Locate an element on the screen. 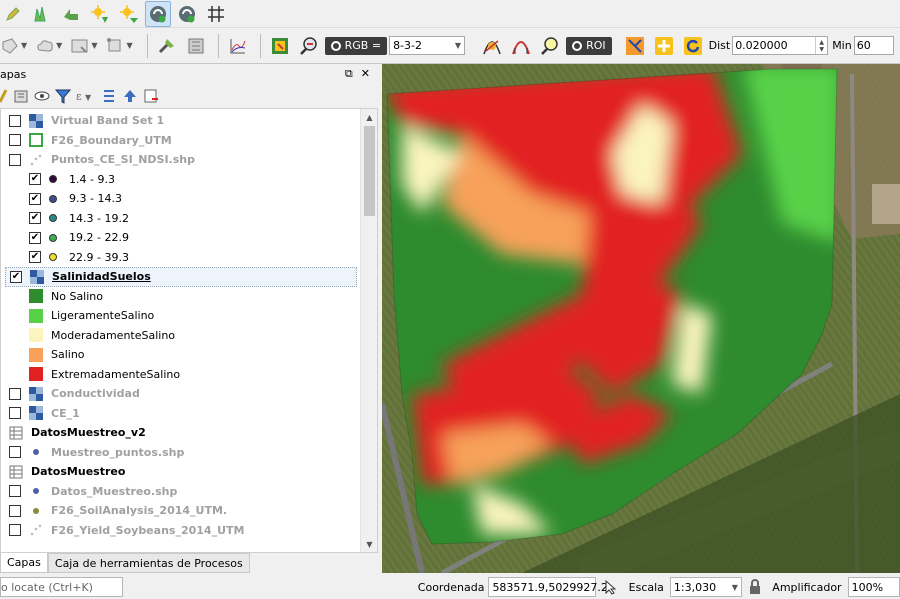 This screenshot has width=900, height=599. layer-salinidadsuelos: ✔ SalinidadSuelos is located at coordinates (181, 277).